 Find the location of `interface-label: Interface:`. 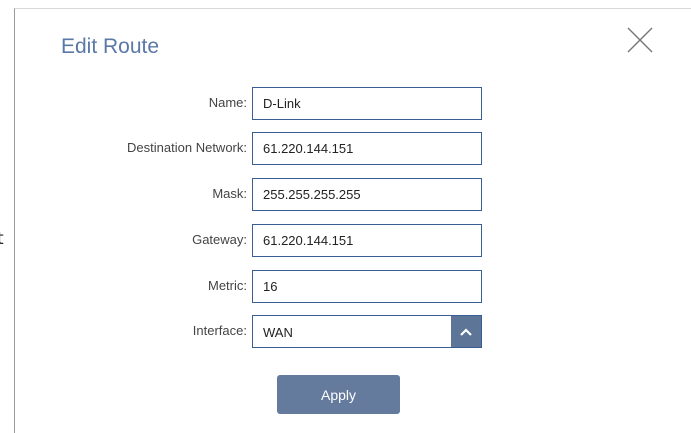

interface-label: Interface: is located at coordinates (219, 330).